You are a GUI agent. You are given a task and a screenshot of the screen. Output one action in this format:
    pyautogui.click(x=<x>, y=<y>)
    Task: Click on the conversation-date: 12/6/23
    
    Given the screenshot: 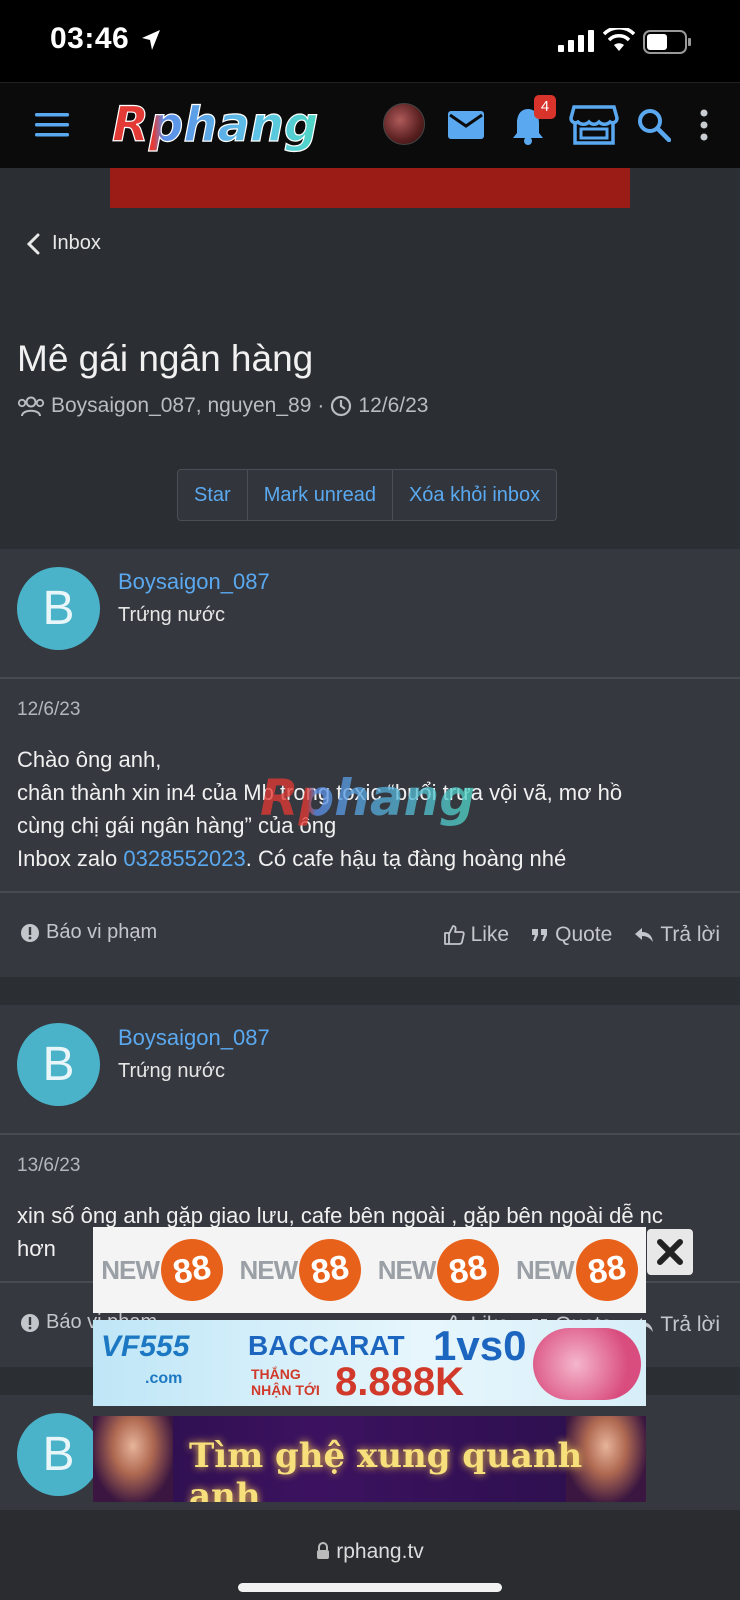 What is the action you would take?
    pyautogui.click(x=393, y=405)
    